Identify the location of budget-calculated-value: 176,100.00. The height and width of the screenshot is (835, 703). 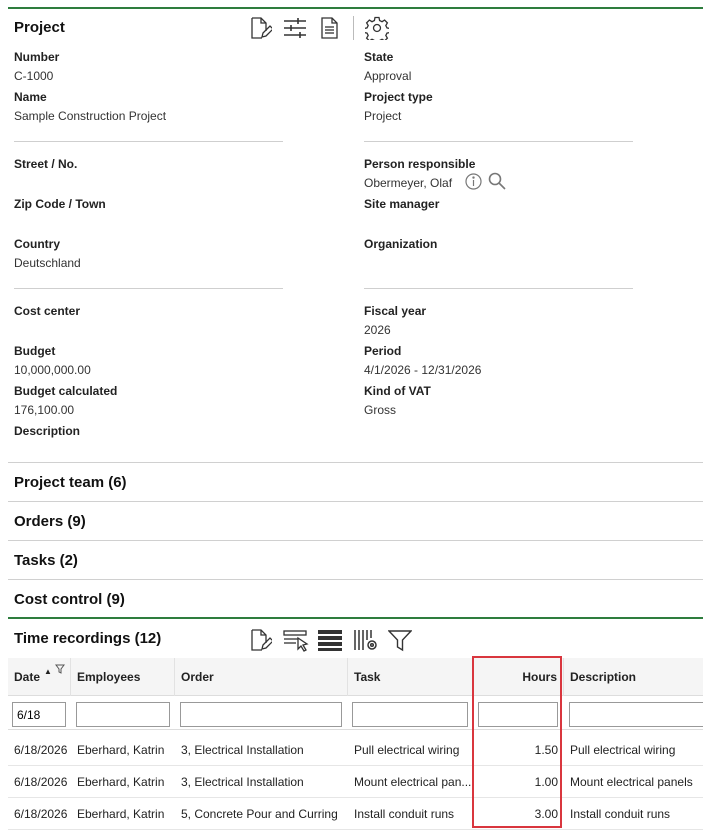
(44, 410).